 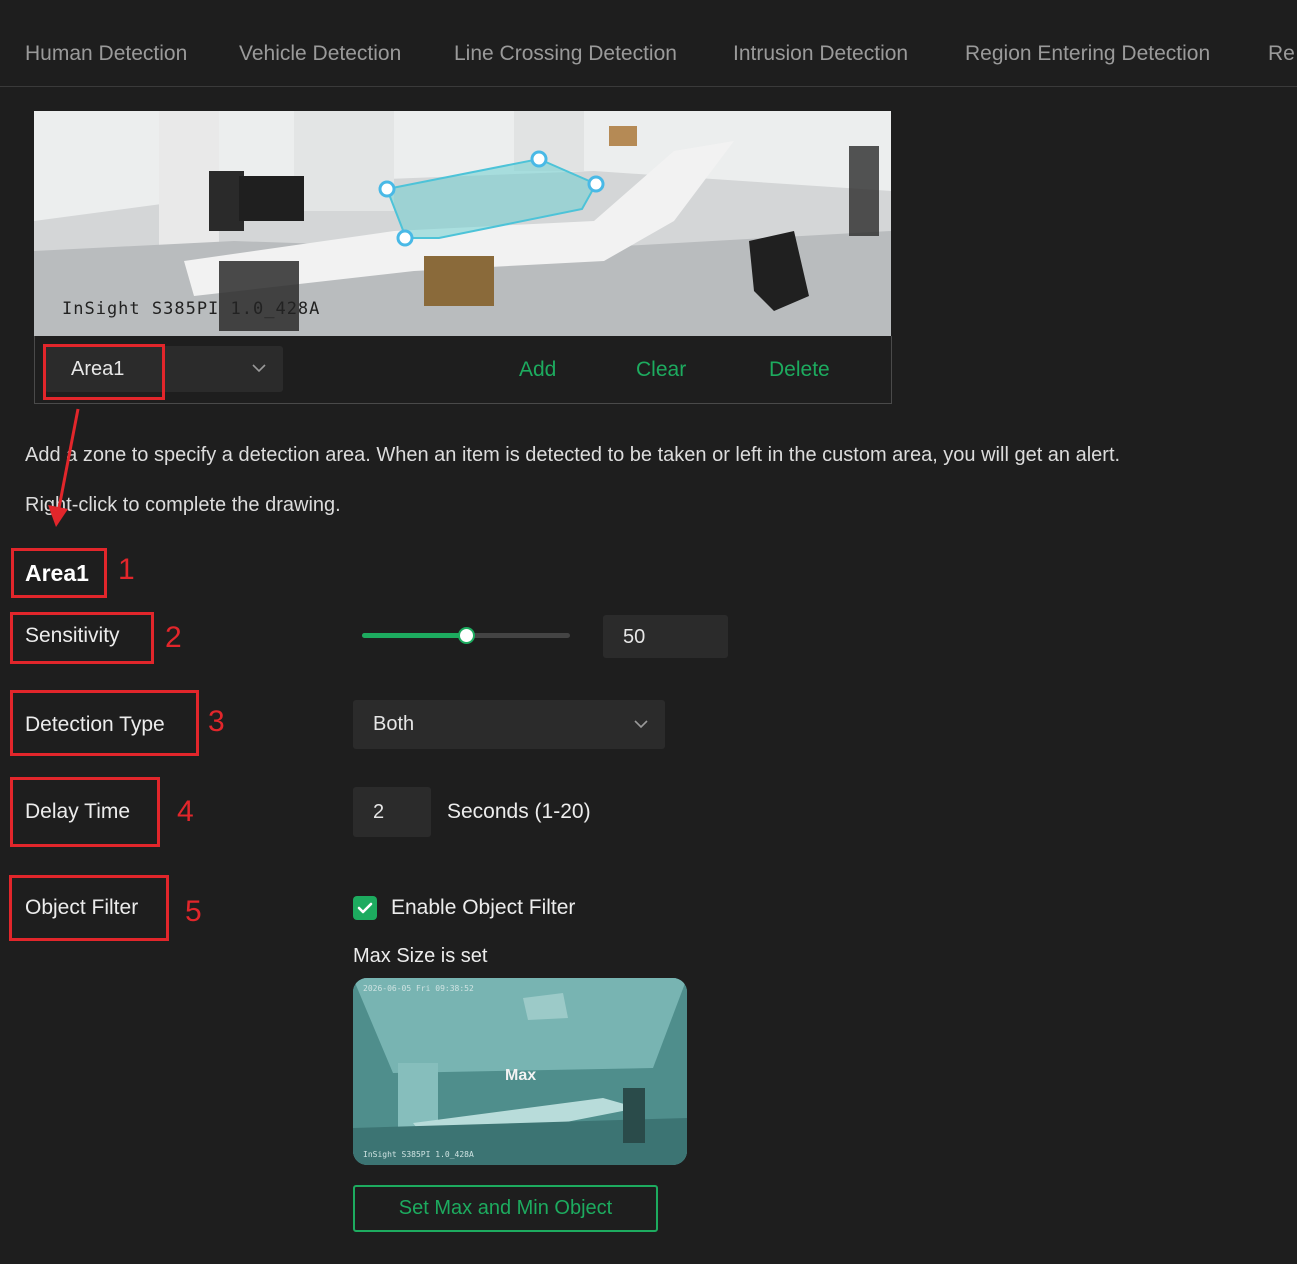 I want to click on tab-human-detection: Human Detection, so click(x=106, y=54).